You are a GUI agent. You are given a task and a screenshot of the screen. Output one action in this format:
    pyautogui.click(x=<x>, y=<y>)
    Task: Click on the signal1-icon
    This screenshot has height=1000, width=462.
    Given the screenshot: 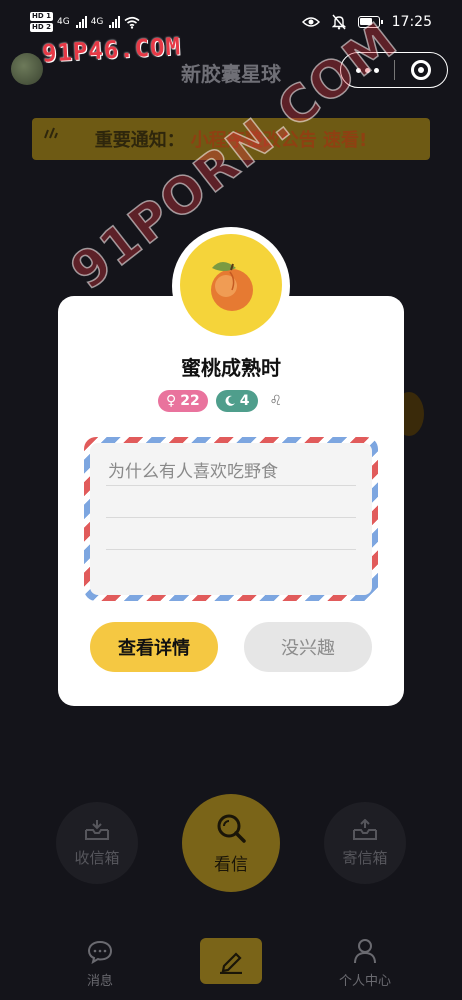 What is the action you would take?
    pyautogui.click(x=81, y=22)
    